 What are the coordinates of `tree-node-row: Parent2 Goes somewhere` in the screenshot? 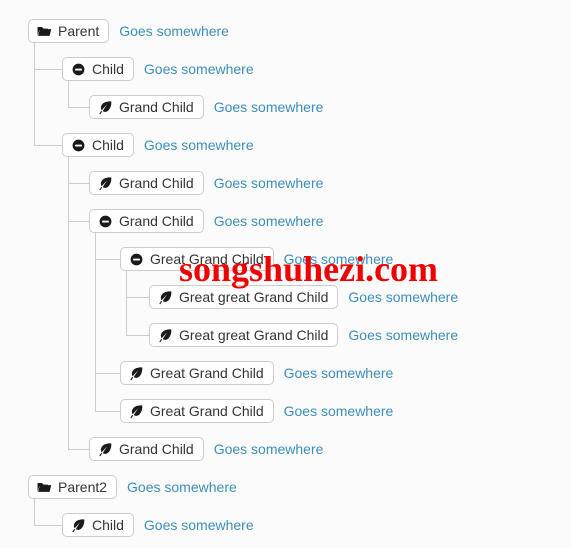 It's located at (132, 487).